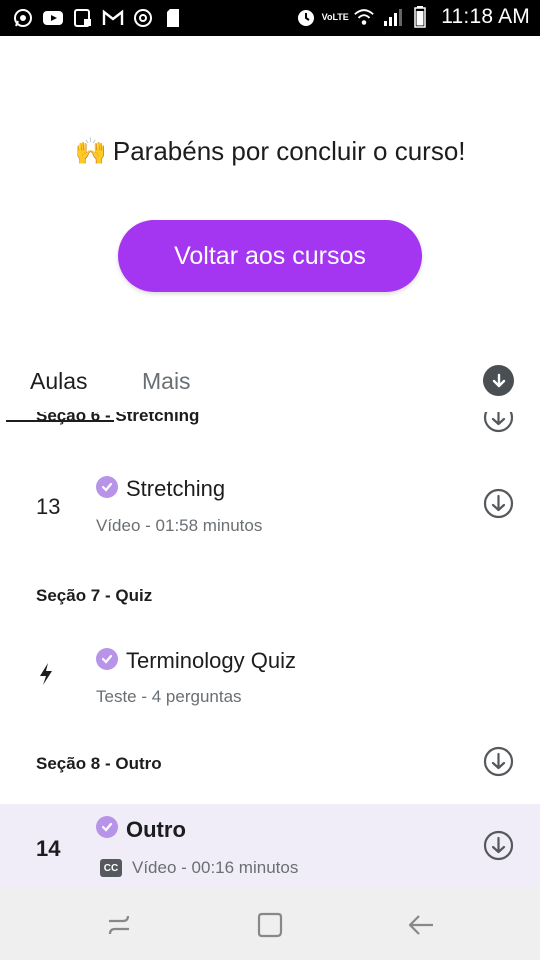 This screenshot has height=960, width=540. I want to click on home-icon, so click(270, 925).